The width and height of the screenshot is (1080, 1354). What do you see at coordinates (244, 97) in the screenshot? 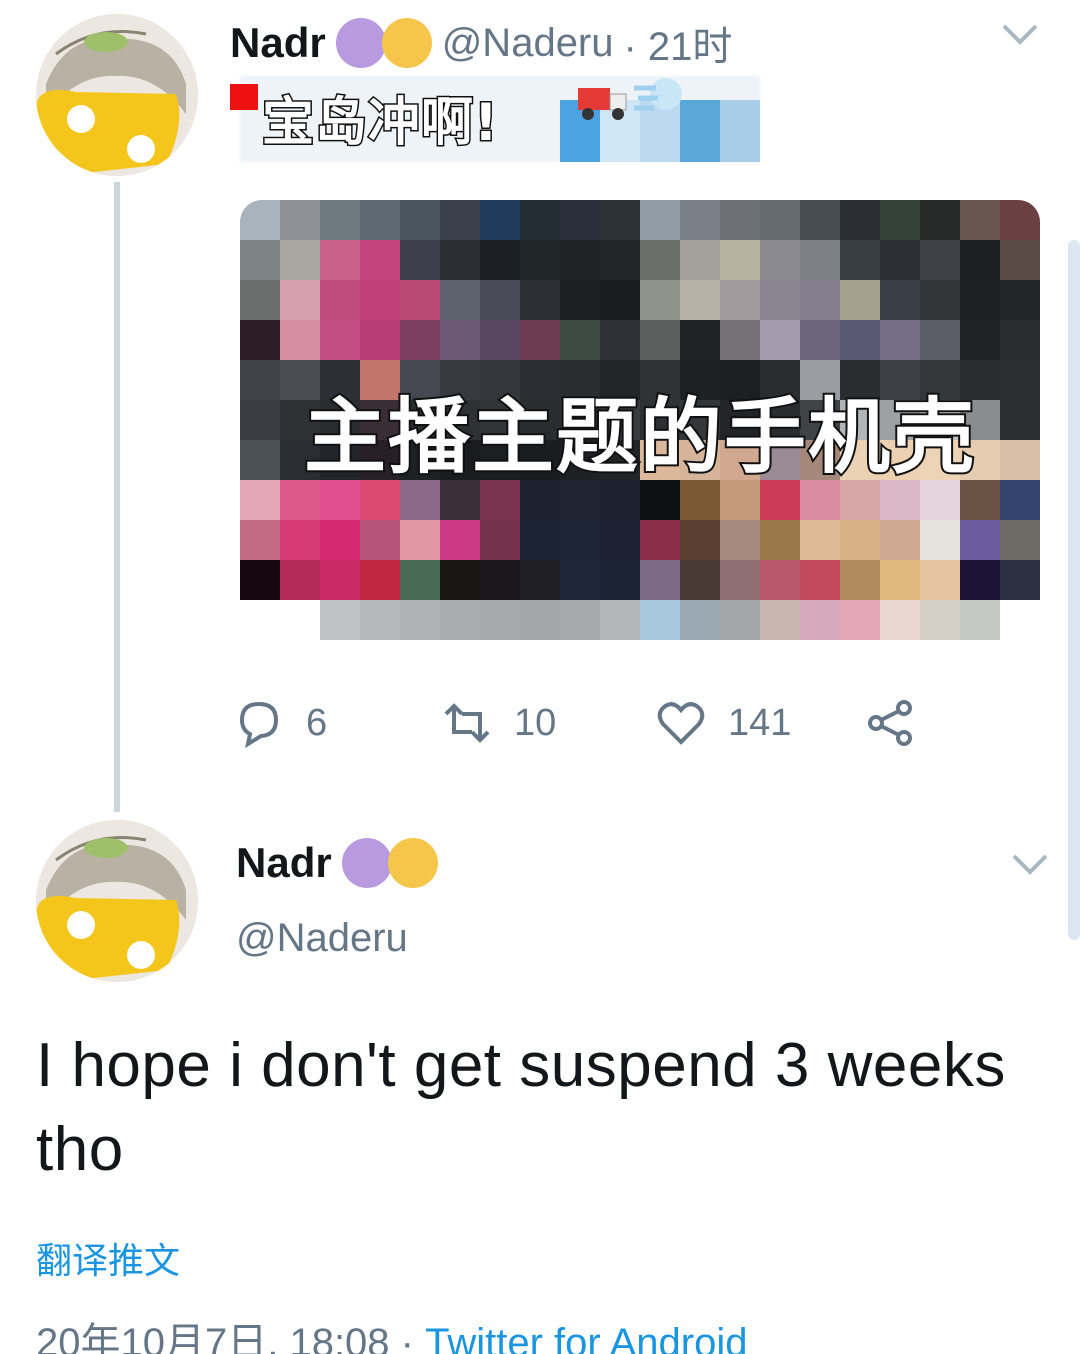
I see `red-mark` at bounding box center [244, 97].